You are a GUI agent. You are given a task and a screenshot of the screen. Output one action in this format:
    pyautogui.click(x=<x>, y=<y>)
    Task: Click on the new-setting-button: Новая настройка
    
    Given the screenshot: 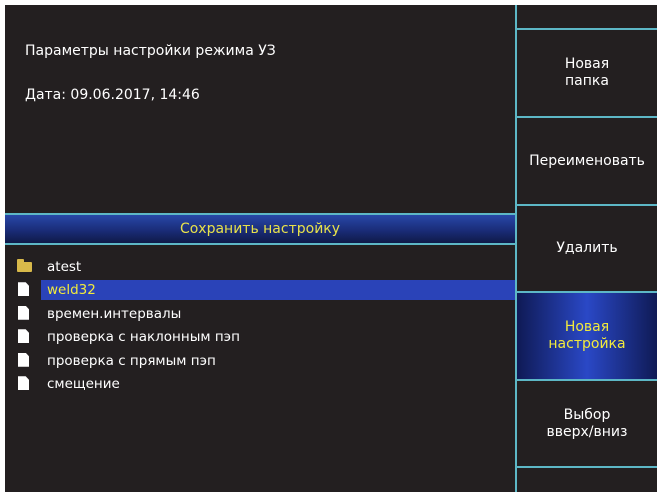 What is the action you would take?
    pyautogui.click(x=586, y=337)
    